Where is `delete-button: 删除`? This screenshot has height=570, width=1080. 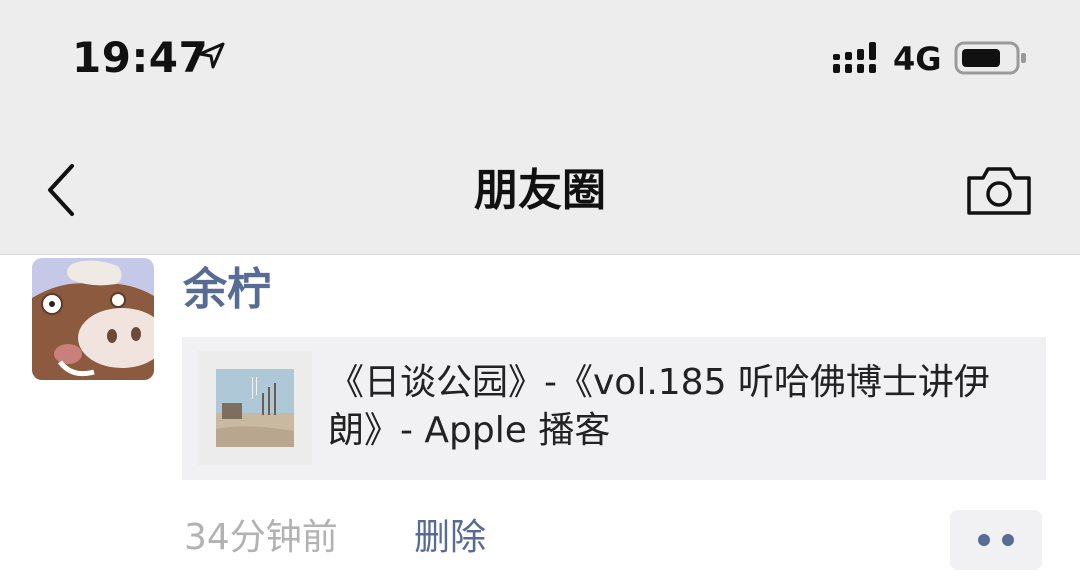 delete-button: 删除 is located at coordinates (450, 538).